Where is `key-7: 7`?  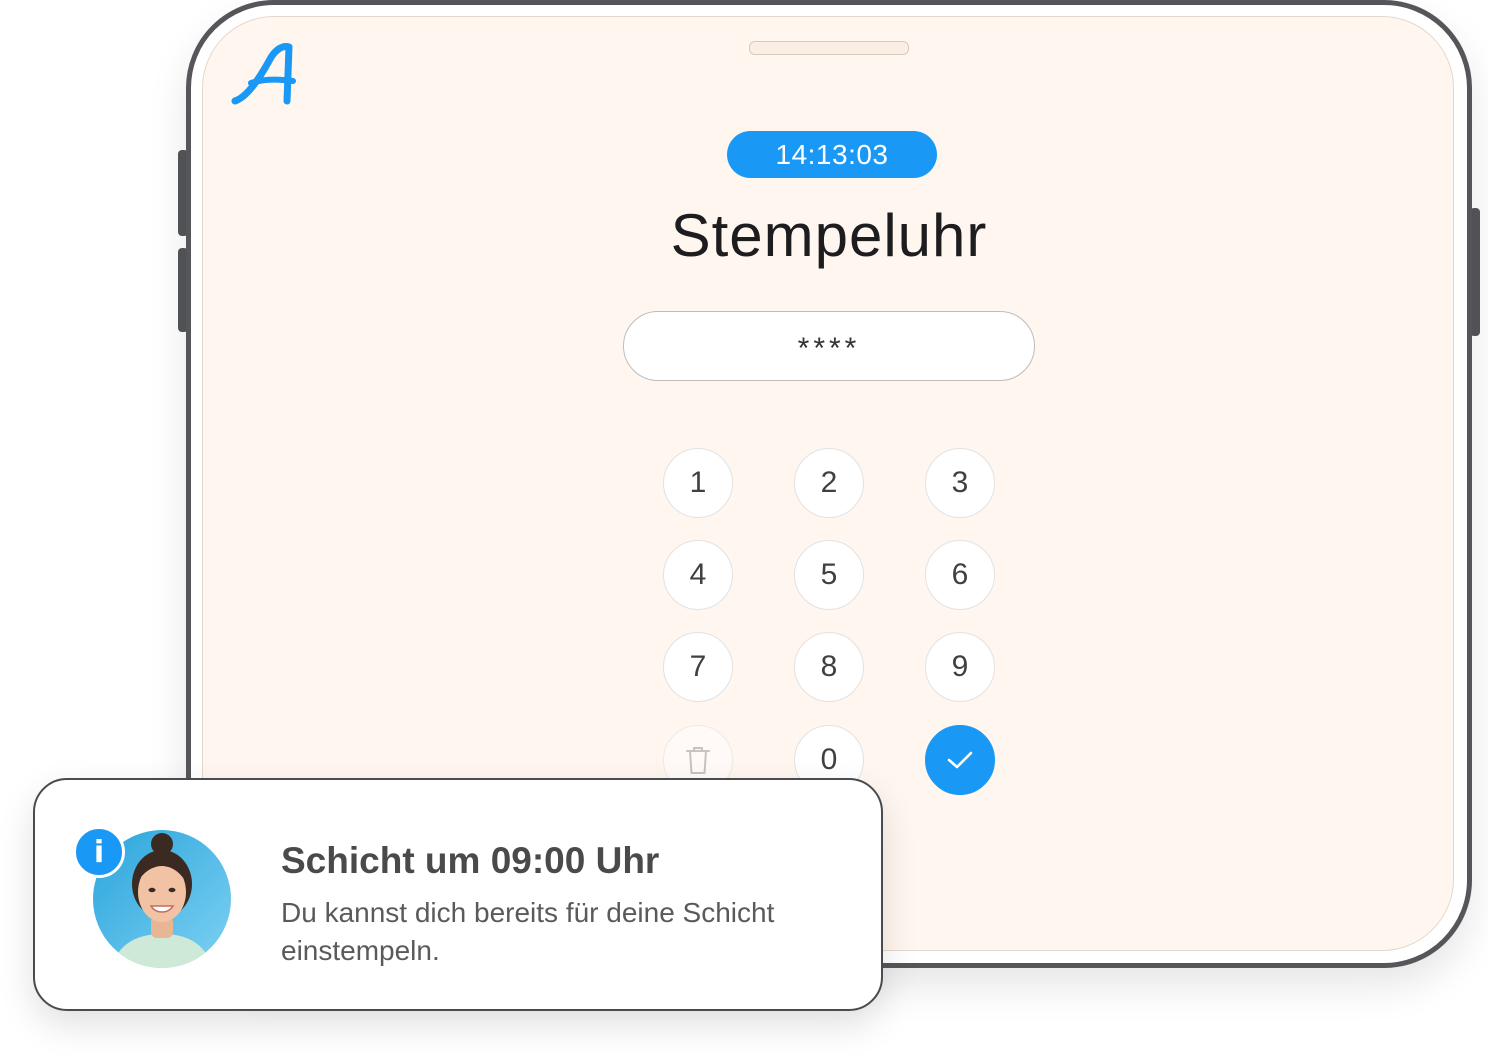
key-7: 7 is located at coordinates (698, 667).